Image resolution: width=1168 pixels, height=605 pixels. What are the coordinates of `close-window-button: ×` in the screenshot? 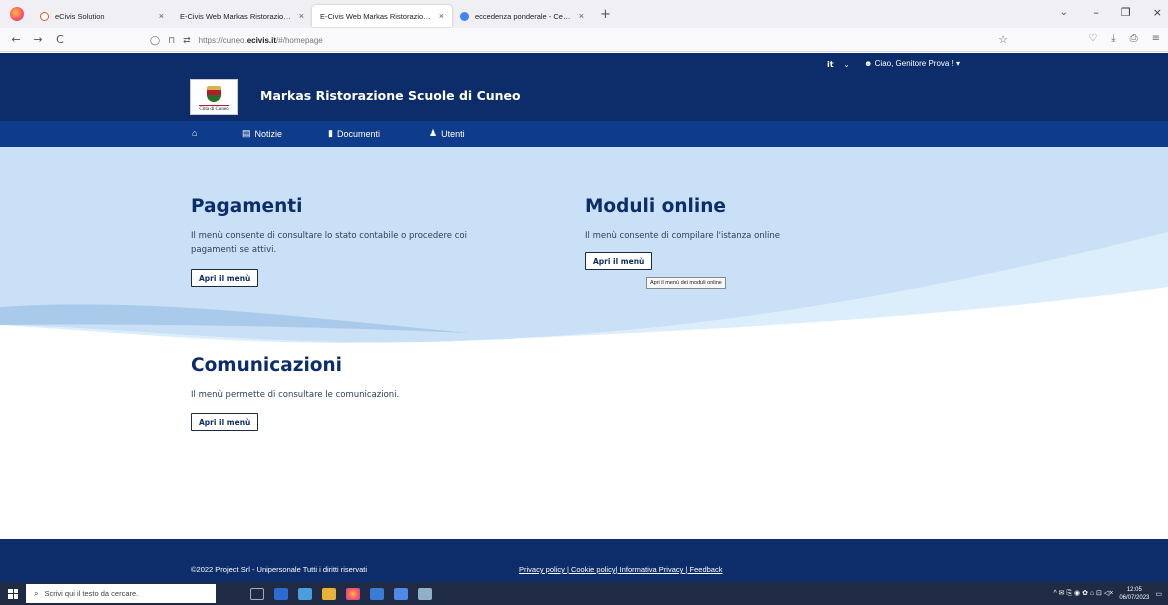 It's located at (1157, 12).